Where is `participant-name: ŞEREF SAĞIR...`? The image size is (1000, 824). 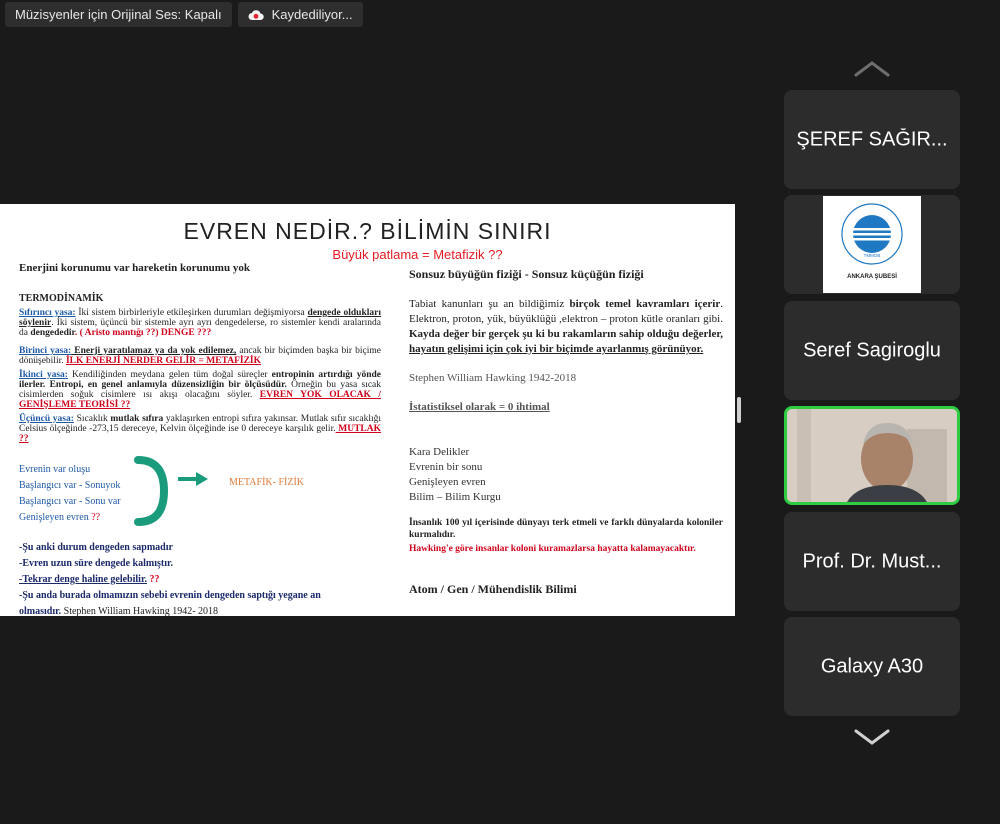 participant-name: ŞEREF SAĞIR... is located at coordinates (872, 139).